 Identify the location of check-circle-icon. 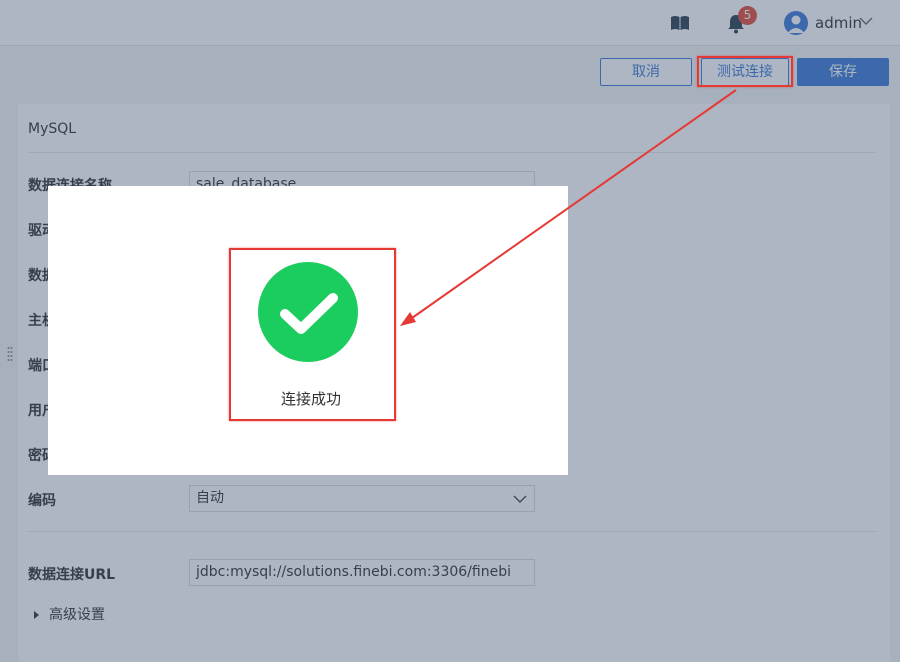
(308, 312).